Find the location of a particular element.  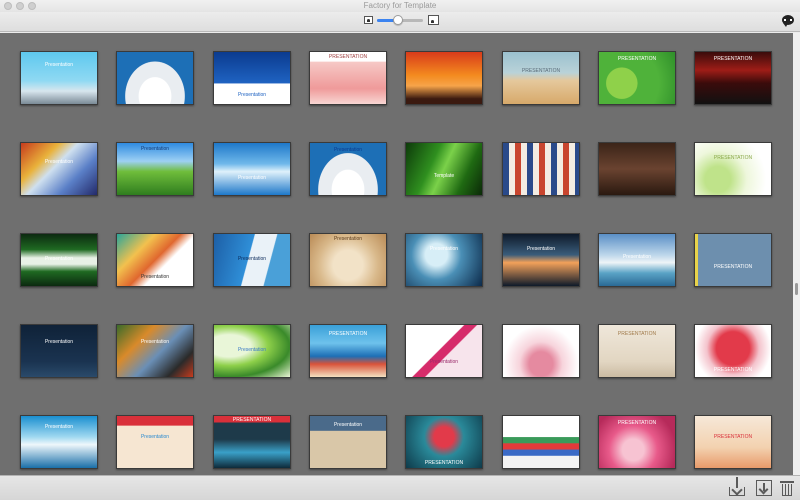

trash-lid is located at coordinates (787, 482).